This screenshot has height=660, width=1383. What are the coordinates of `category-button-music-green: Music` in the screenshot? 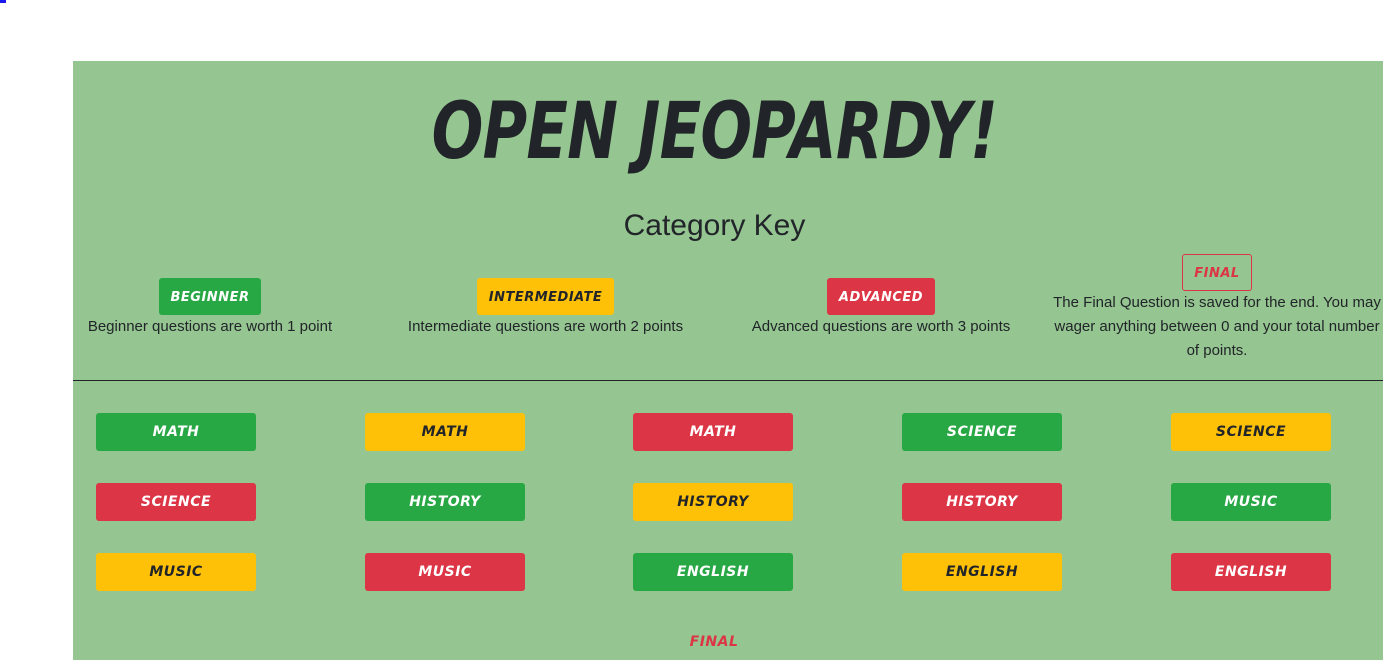 It's located at (1251, 502).